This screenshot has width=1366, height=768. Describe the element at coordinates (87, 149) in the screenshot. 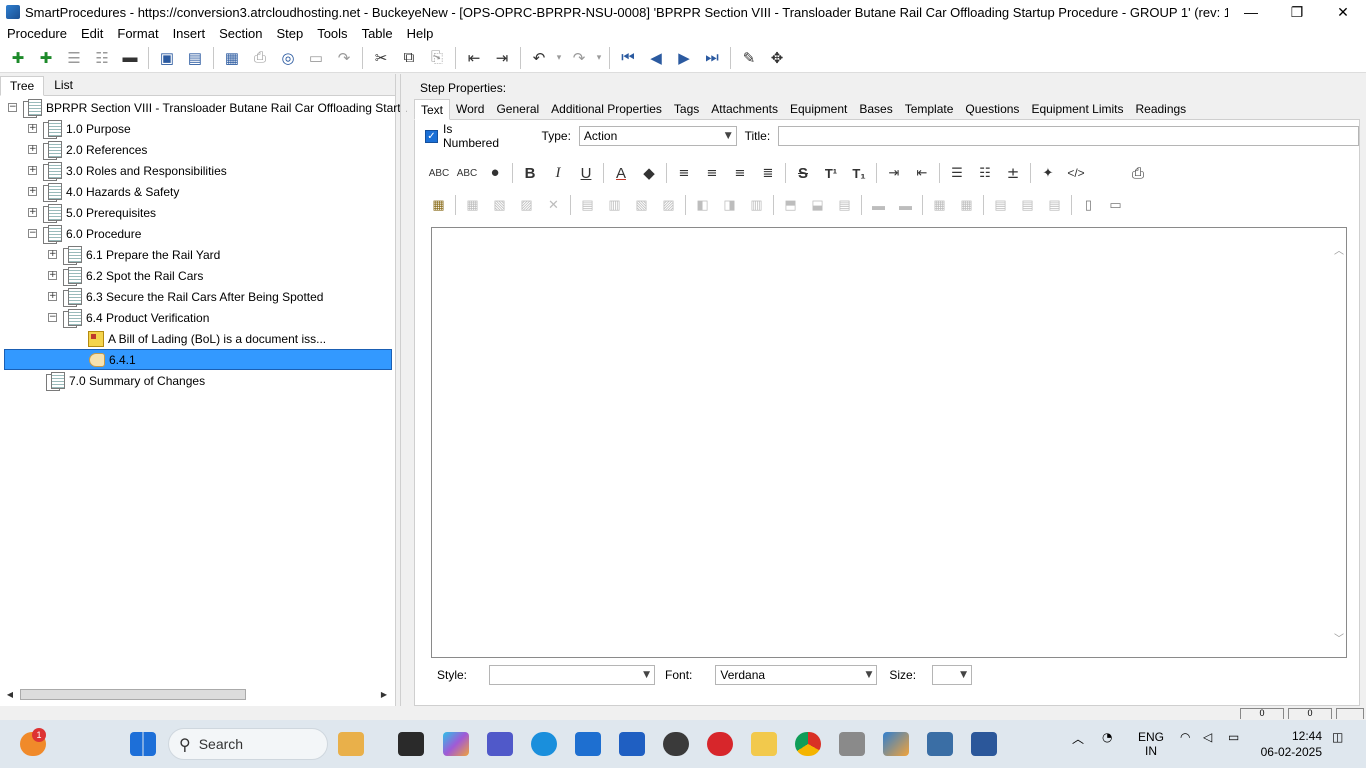

I see `tree-item: + 2.0 References` at that location.